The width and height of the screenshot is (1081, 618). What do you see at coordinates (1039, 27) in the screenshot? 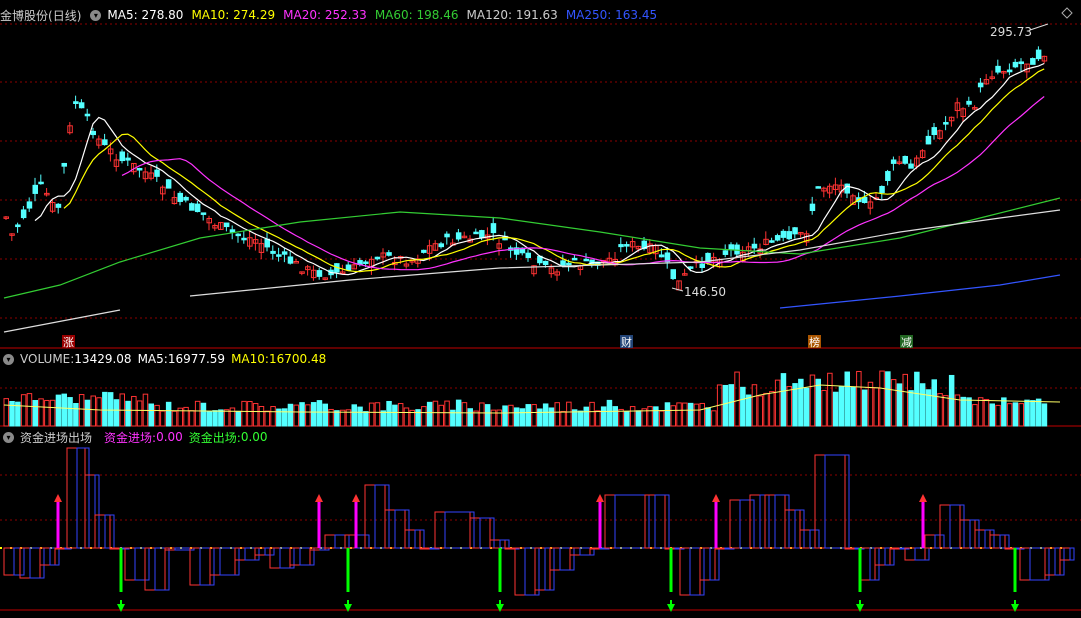
I see `price-high-pointer` at bounding box center [1039, 27].